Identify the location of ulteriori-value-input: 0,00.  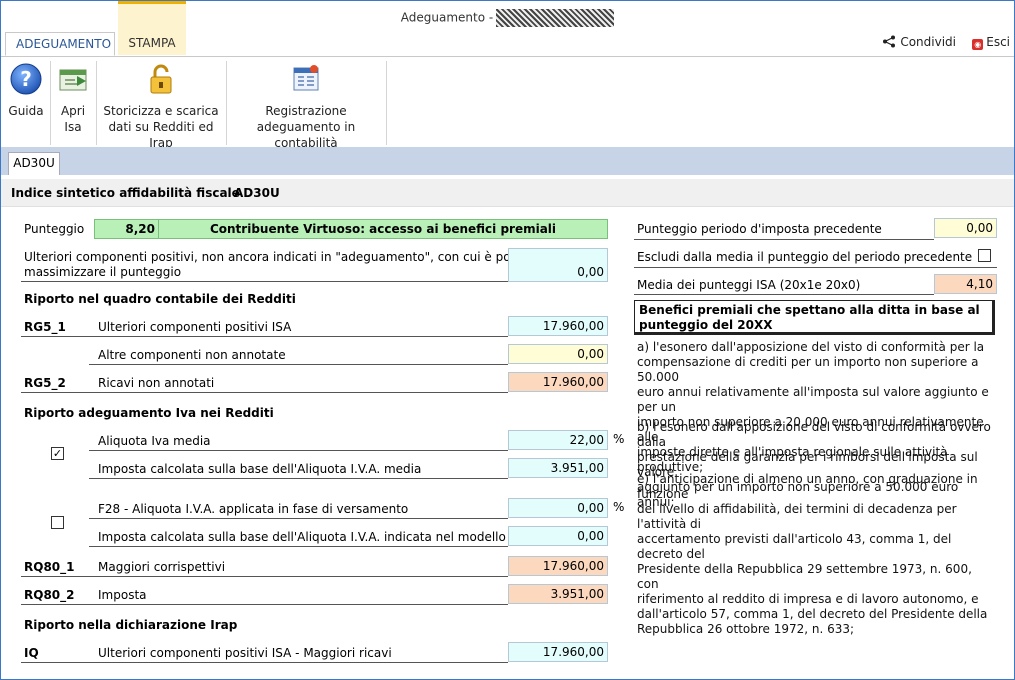
(558, 265).